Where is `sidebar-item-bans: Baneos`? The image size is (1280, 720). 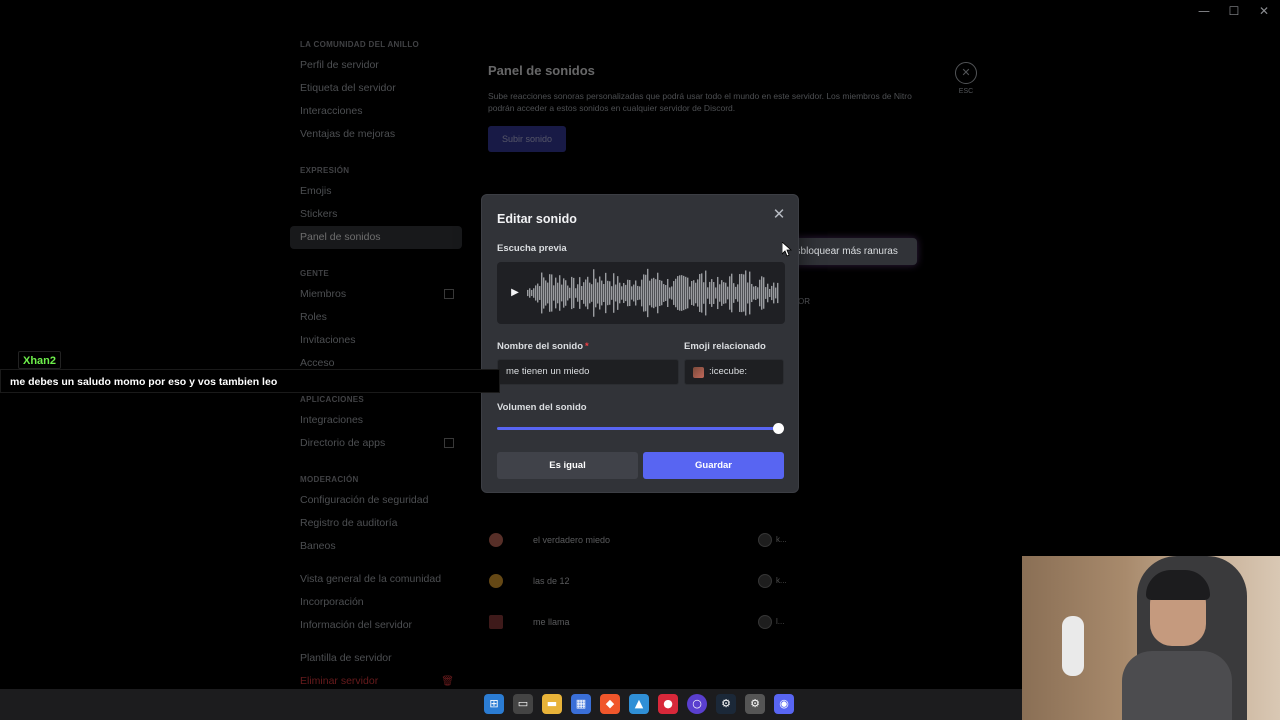 sidebar-item-bans: Baneos is located at coordinates (376, 546).